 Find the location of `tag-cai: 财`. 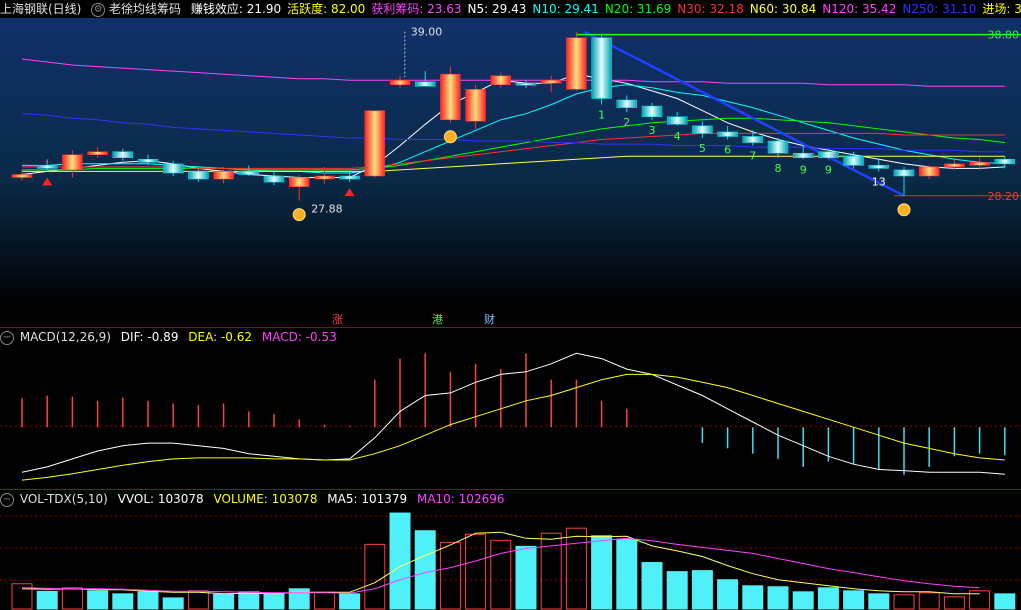

tag-cai: 财 is located at coordinates (489, 320).